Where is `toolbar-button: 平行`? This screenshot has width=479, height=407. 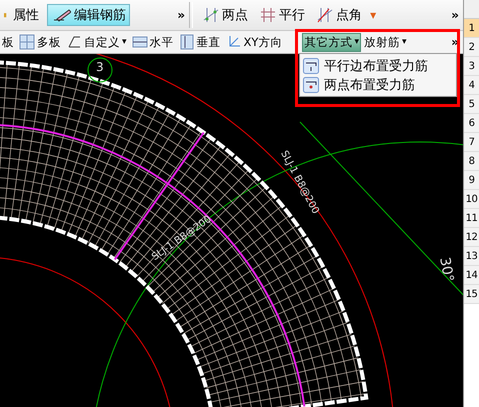 toolbar-button: 平行 is located at coordinates (283, 15).